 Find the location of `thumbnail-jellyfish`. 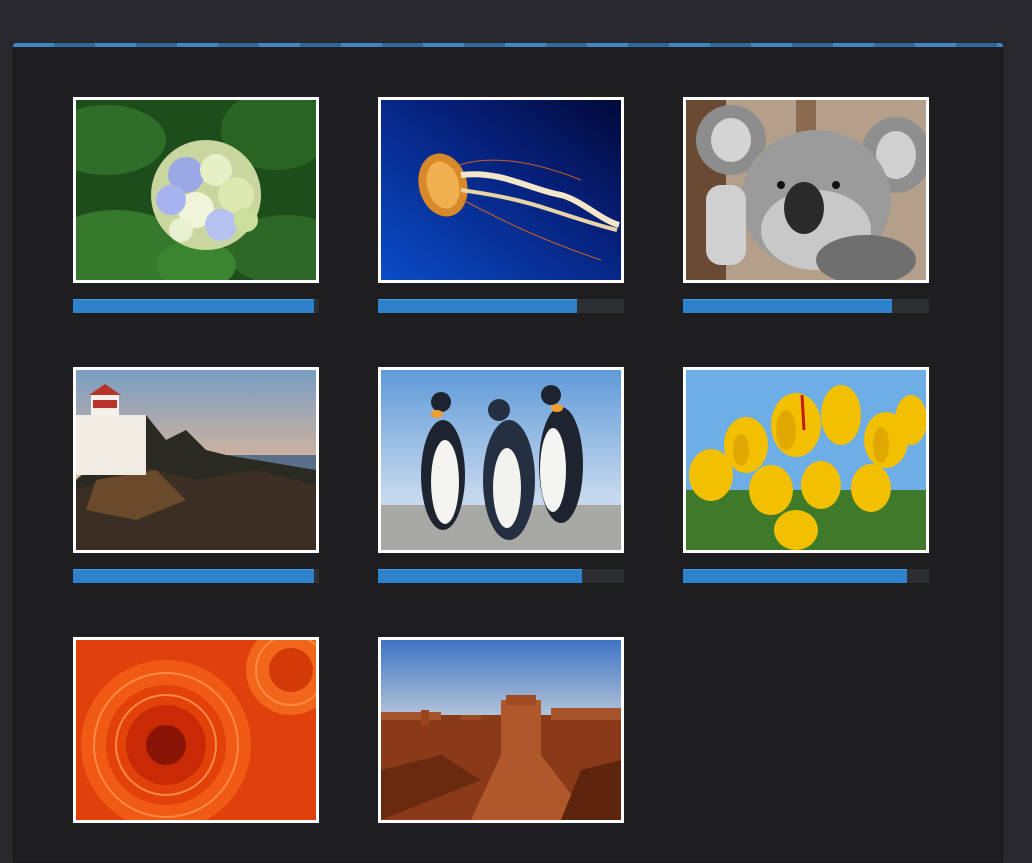

thumbnail-jellyfish is located at coordinates (501, 190).